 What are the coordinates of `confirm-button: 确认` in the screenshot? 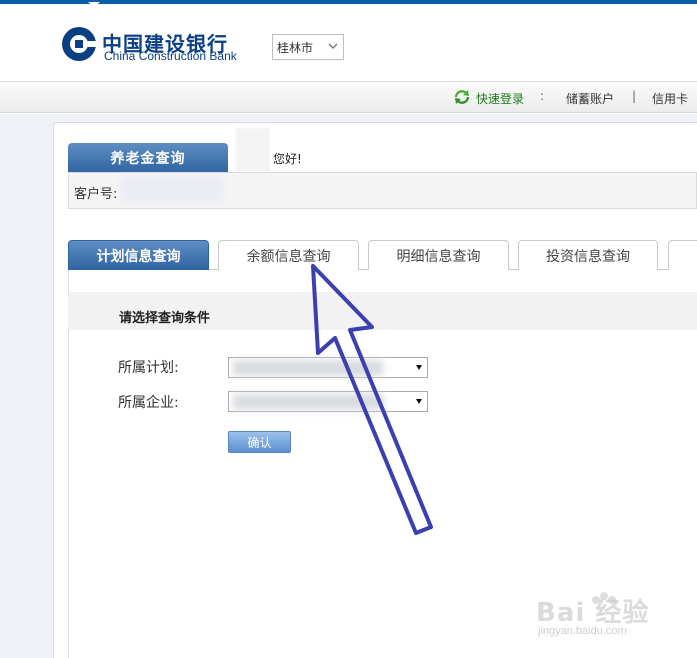 It's located at (259, 442).